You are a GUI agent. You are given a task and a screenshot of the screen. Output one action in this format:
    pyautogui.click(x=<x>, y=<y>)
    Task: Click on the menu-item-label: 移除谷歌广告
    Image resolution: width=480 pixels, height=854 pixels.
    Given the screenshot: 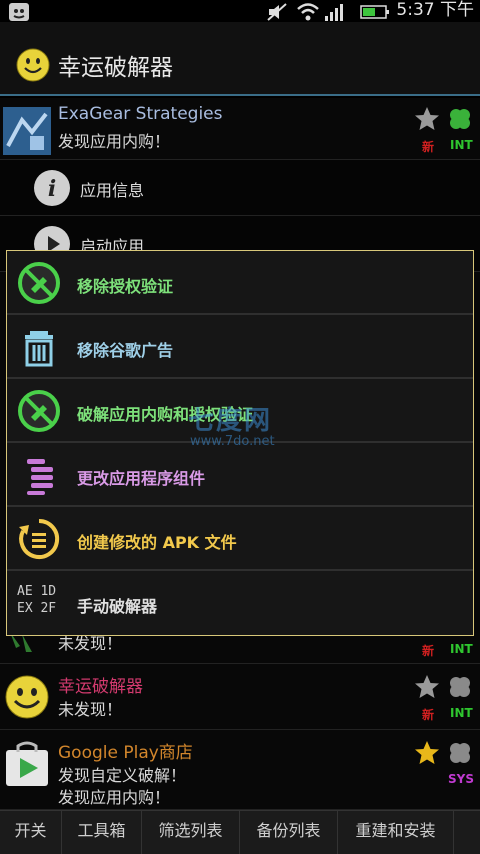 What is the action you would take?
    pyautogui.click(x=125, y=350)
    